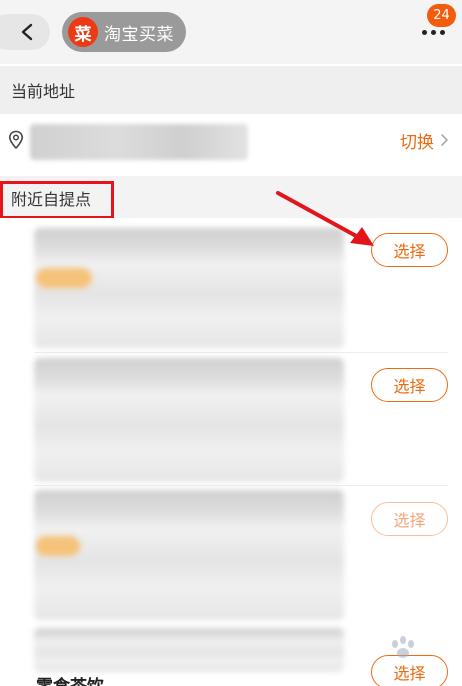 The width and height of the screenshot is (462, 686). Describe the element at coordinates (231, 32) in the screenshot. I see `top-bar: 菜 淘宝买菜 24` at that location.